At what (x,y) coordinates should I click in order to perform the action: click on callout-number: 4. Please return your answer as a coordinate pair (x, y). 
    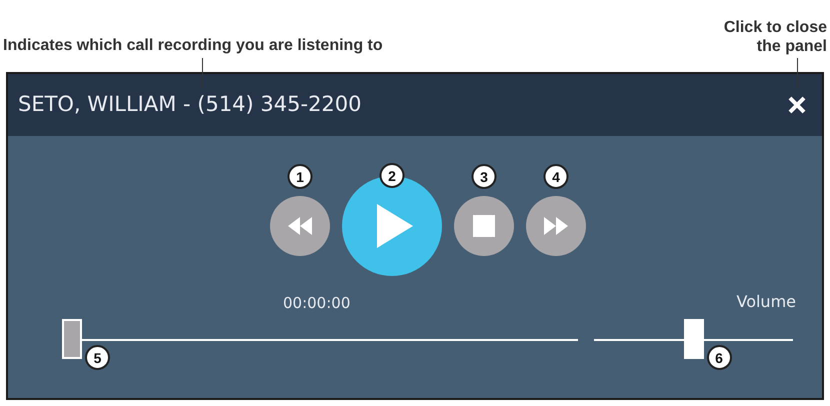
    Looking at the image, I should click on (556, 176).